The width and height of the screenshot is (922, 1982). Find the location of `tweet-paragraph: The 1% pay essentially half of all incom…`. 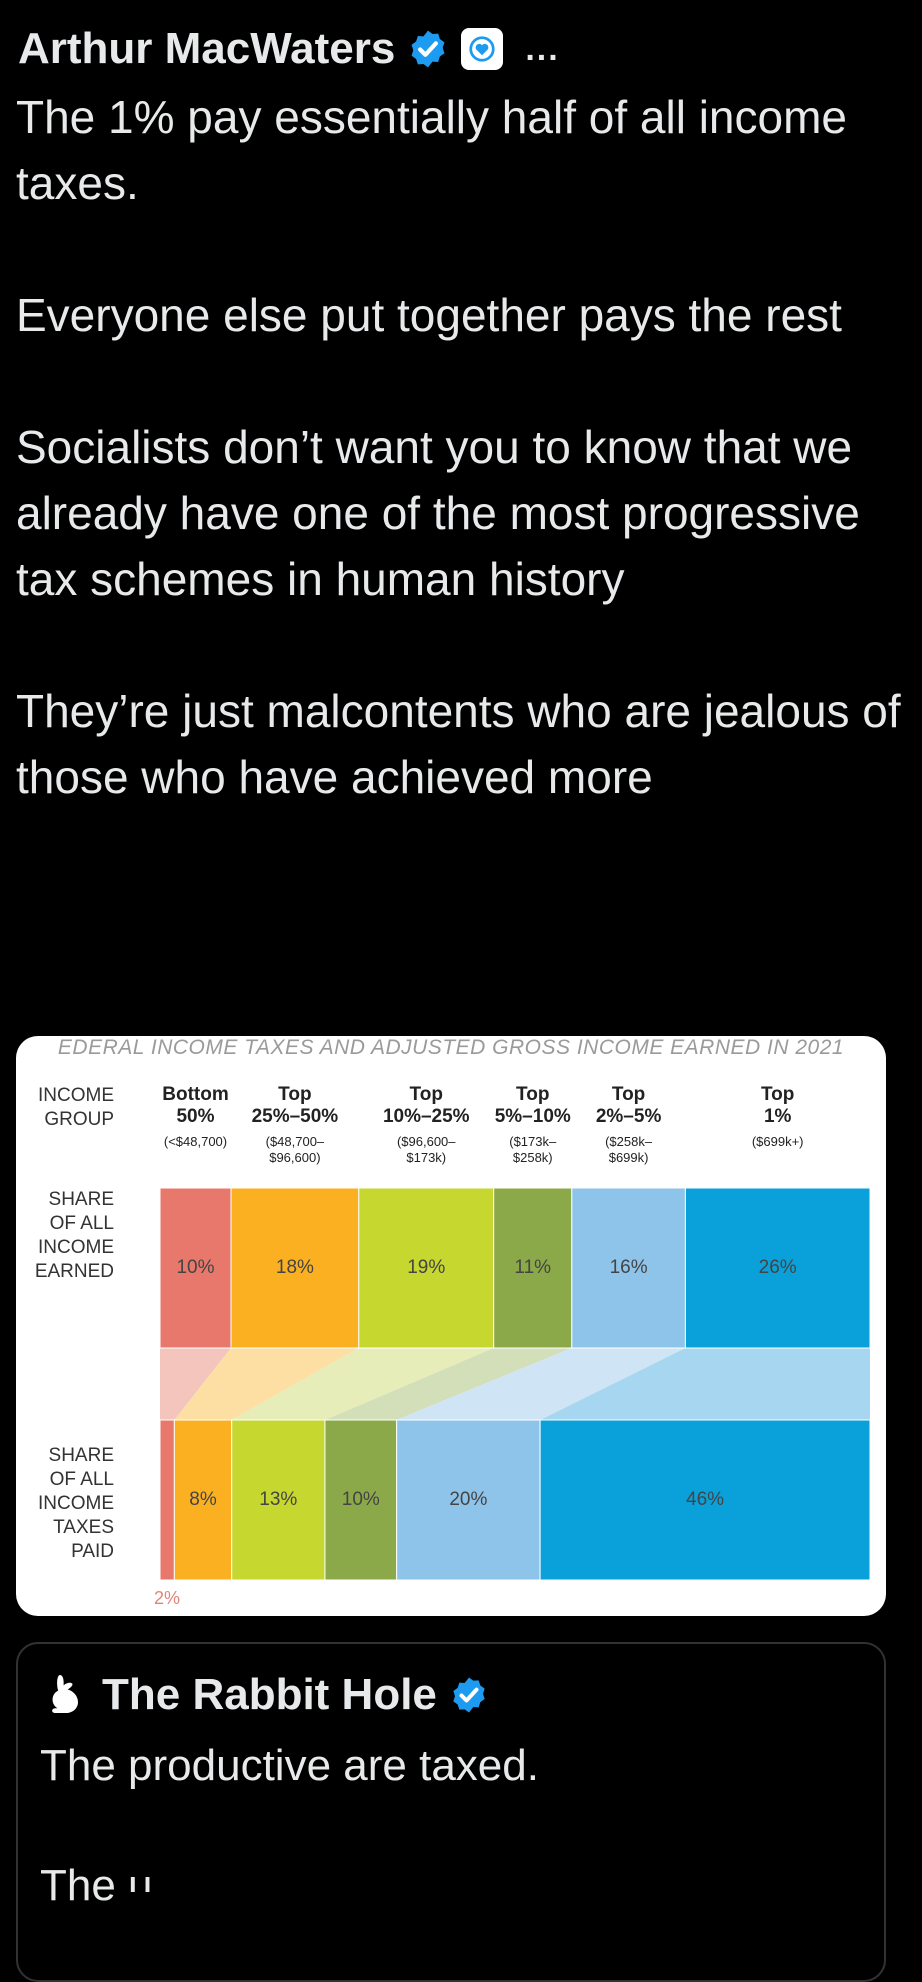

tweet-paragraph: The 1% pay essentially half of all incom… is located at coordinates (431, 150).